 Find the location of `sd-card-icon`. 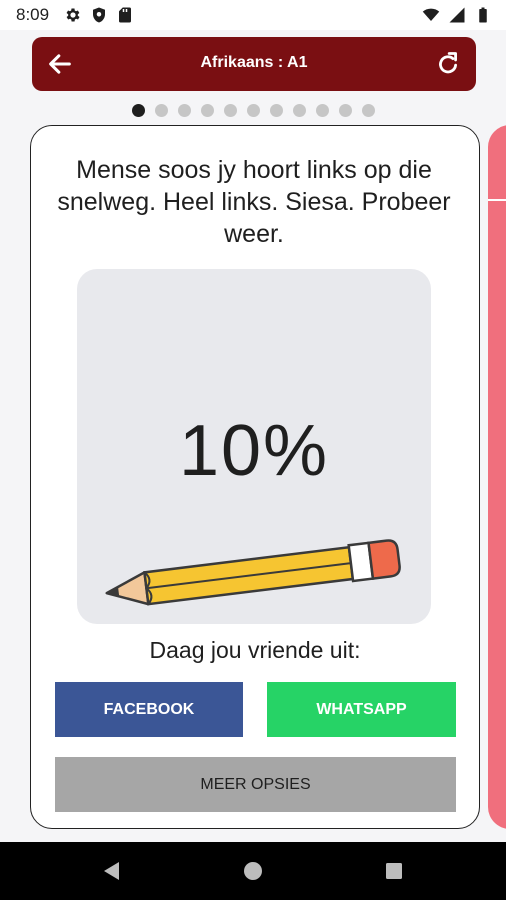

sd-card-icon is located at coordinates (125, 15).